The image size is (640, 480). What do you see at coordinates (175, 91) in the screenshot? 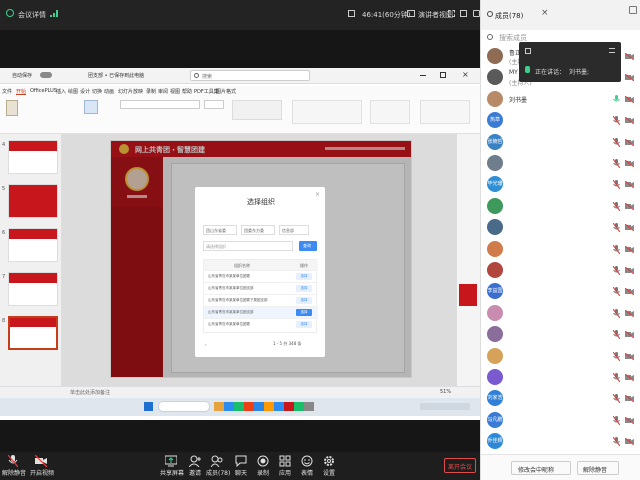
I see `ppt-tab: 视图` at bounding box center [175, 91].